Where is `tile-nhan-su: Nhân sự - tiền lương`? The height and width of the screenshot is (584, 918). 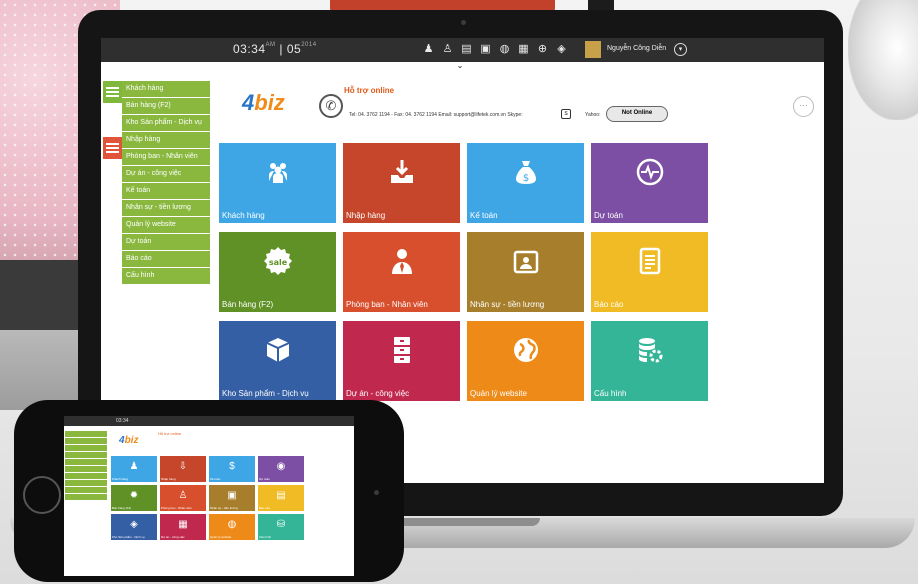 tile-nhan-su: Nhân sự - tiền lương is located at coordinates (525, 272).